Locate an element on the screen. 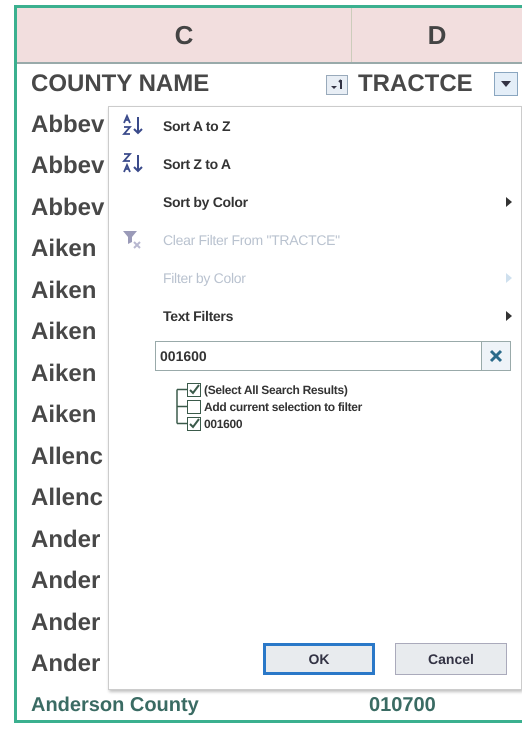  header-cell-text: TRACTCE is located at coordinates (415, 84).